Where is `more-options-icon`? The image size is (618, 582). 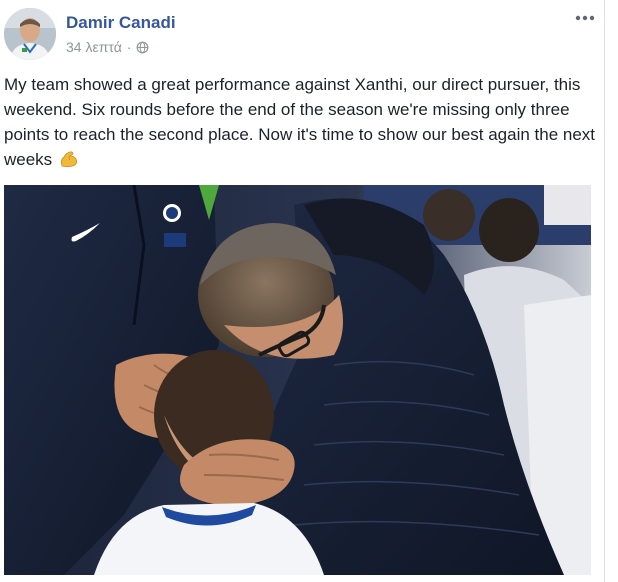 more-options-icon is located at coordinates (585, 18).